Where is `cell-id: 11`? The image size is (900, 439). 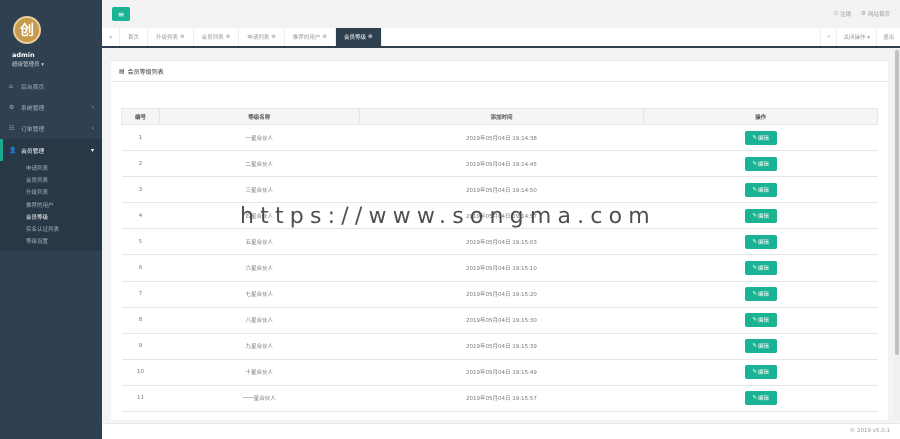
cell-id: 11 is located at coordinates (140, 399).